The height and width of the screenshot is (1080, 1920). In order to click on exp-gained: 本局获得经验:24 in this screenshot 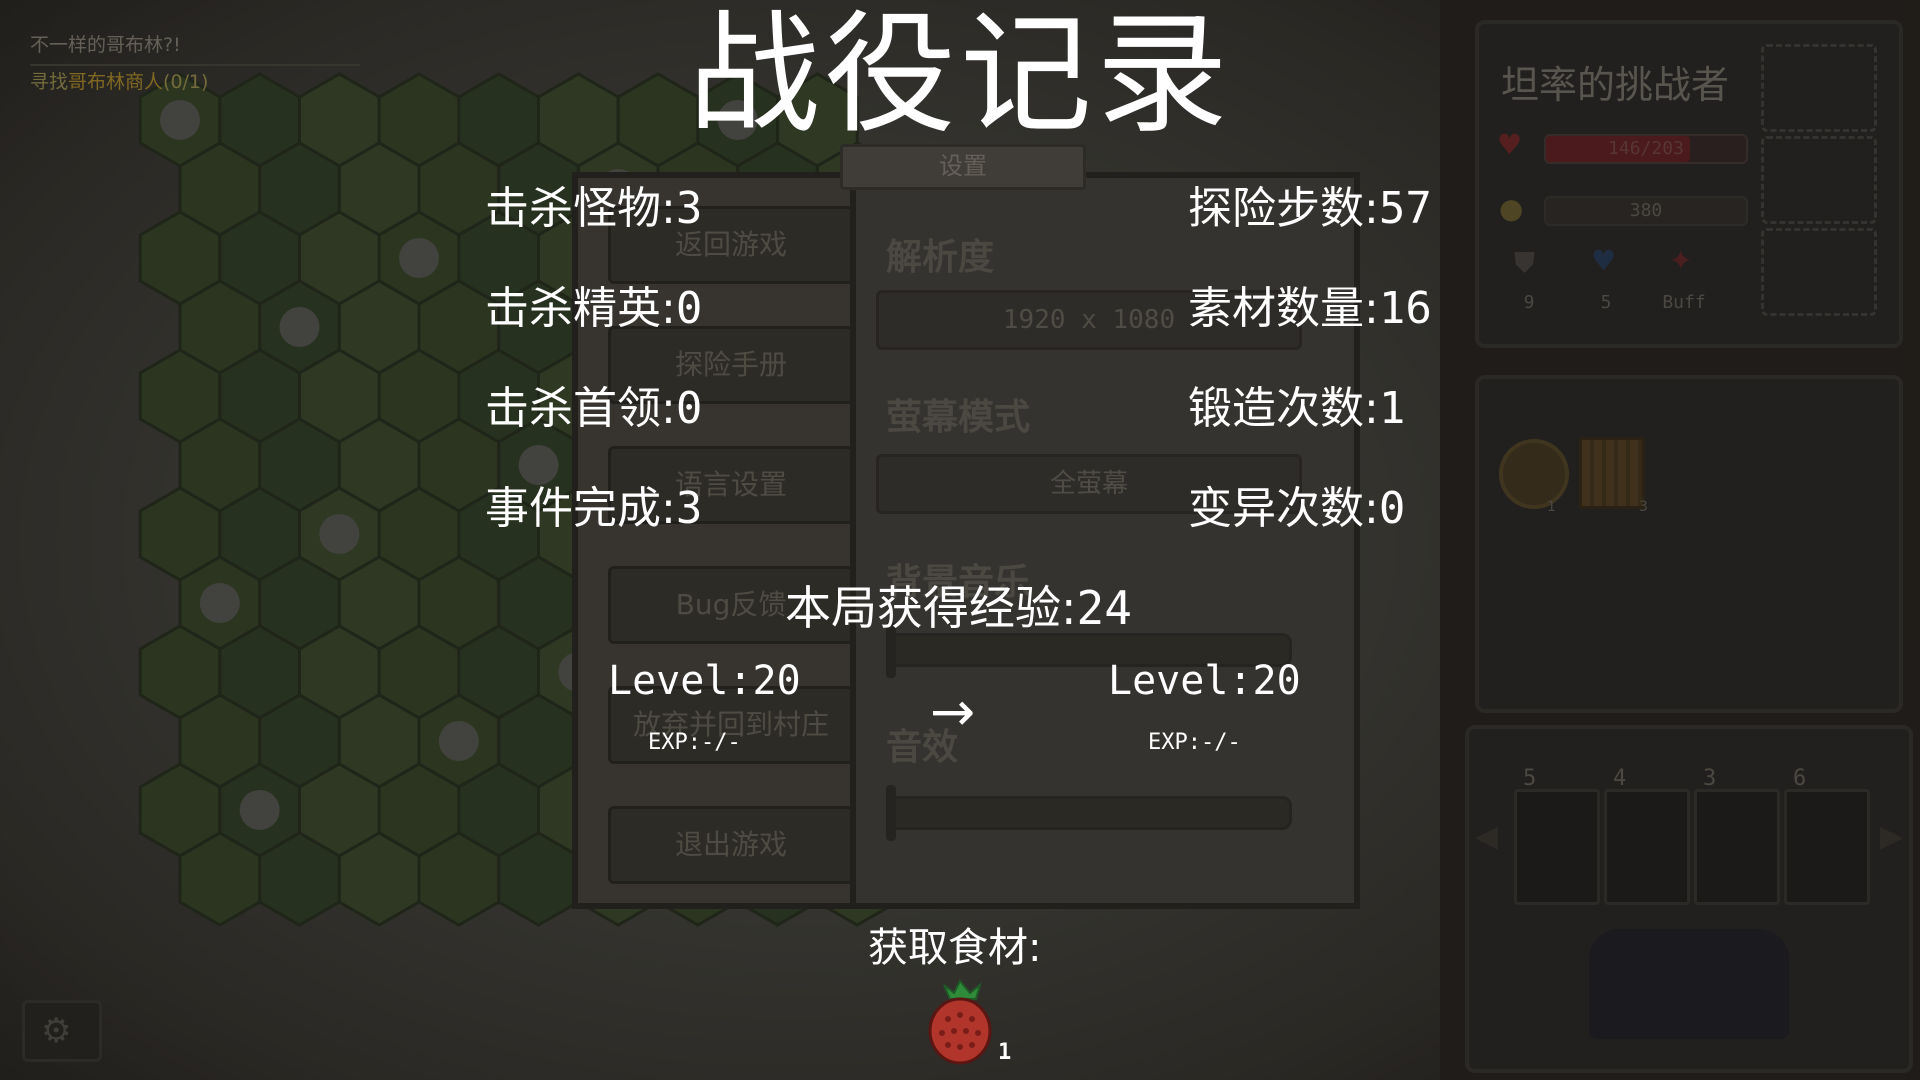, I will do `click(958, 605)`.